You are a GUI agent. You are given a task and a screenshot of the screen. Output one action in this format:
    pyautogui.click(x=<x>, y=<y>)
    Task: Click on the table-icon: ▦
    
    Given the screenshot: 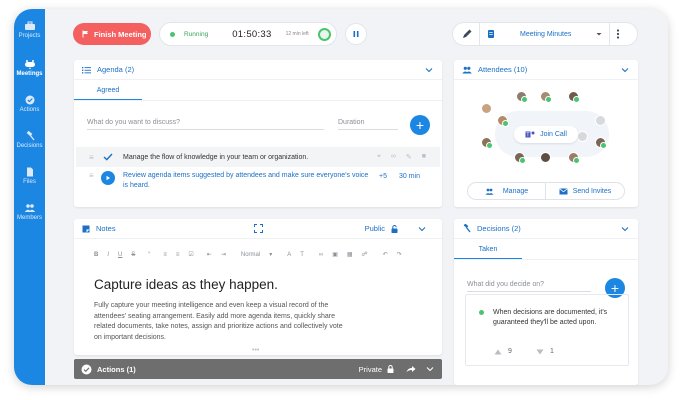 What is the action you would take?
    pyautogui.click(x=350, y=254)
    